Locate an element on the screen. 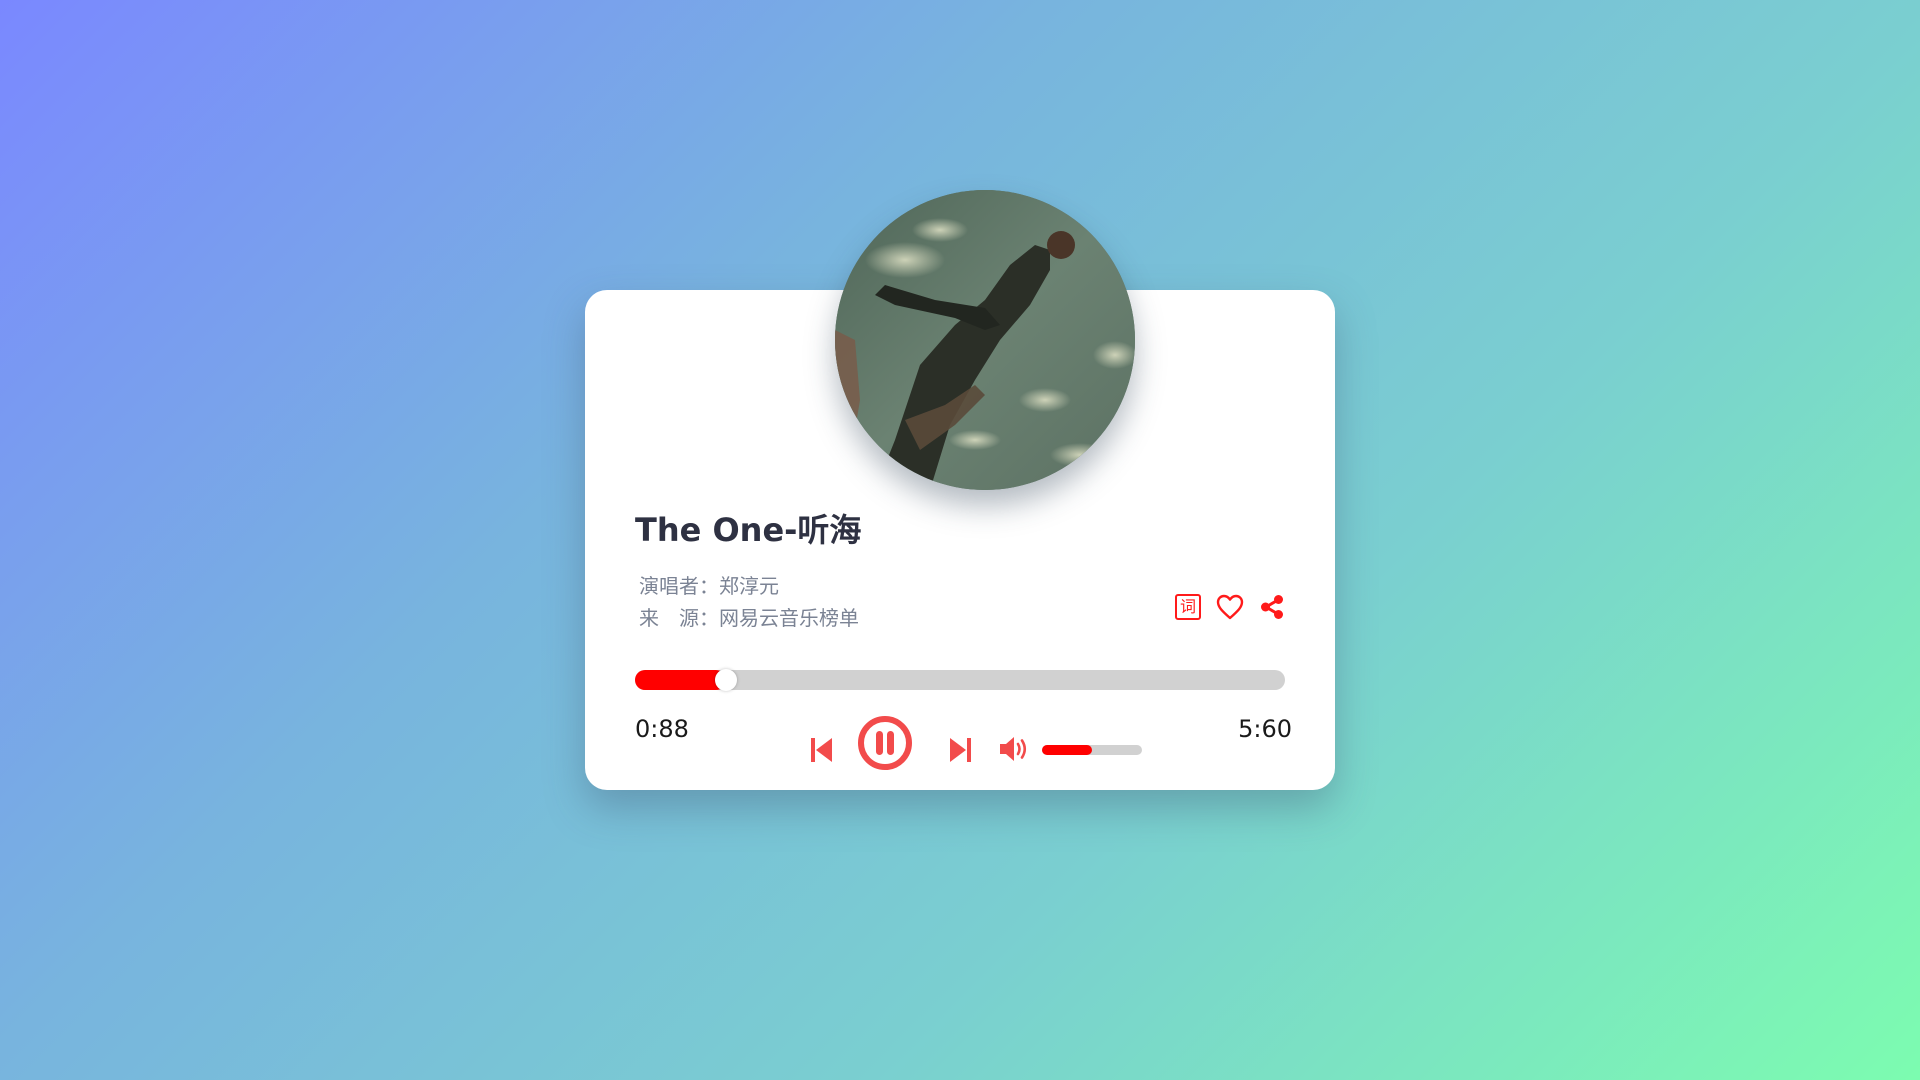 Image resolution: width=1920 pixels, height=1080 pixels. next-button is located at coordinates (960, 750).